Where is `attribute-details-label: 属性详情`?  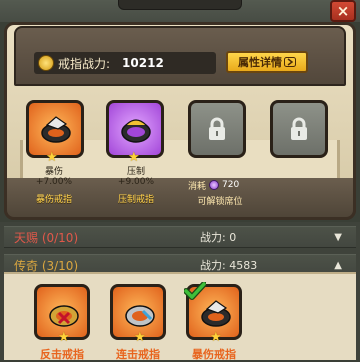
attribute-details-label: 属性详情 is located at coordinates (260, 62).